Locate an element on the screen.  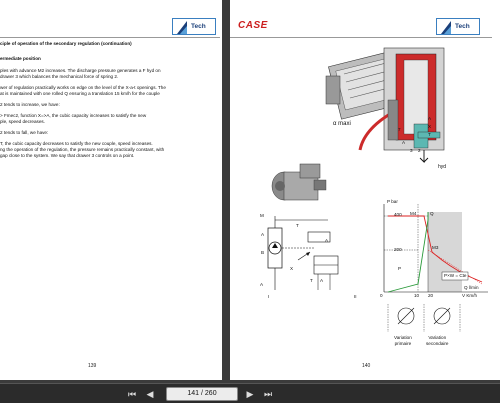
roman-two: II is located at coordinates (355, 296).